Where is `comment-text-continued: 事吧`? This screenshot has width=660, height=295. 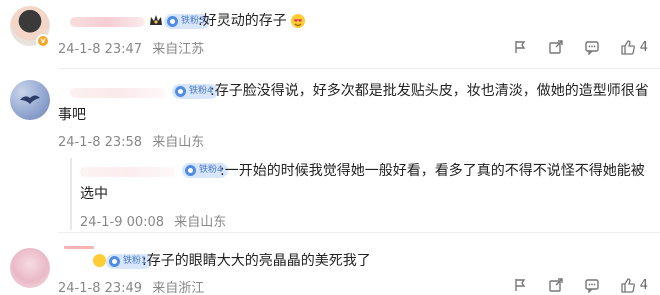
comment-text-continued: 事吧 is located at coordinates (72, 115).